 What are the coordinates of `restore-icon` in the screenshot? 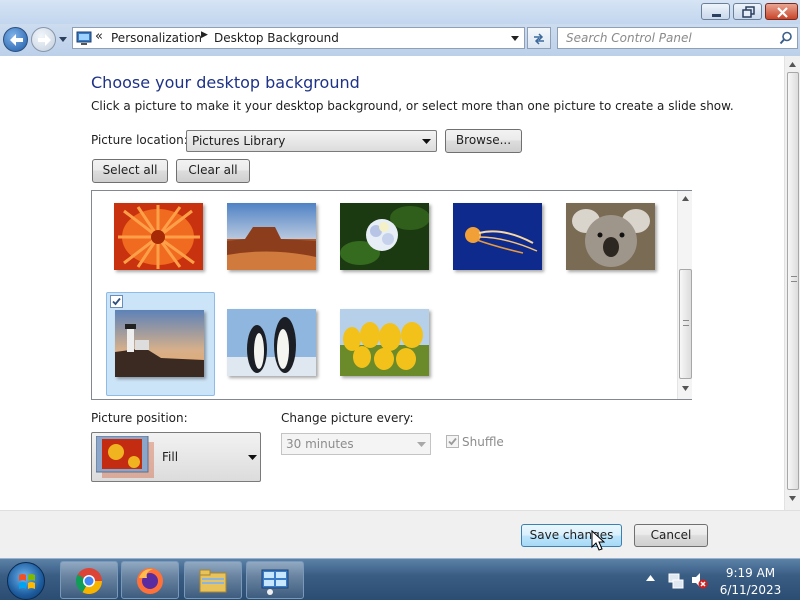 It's located at (748, 12).